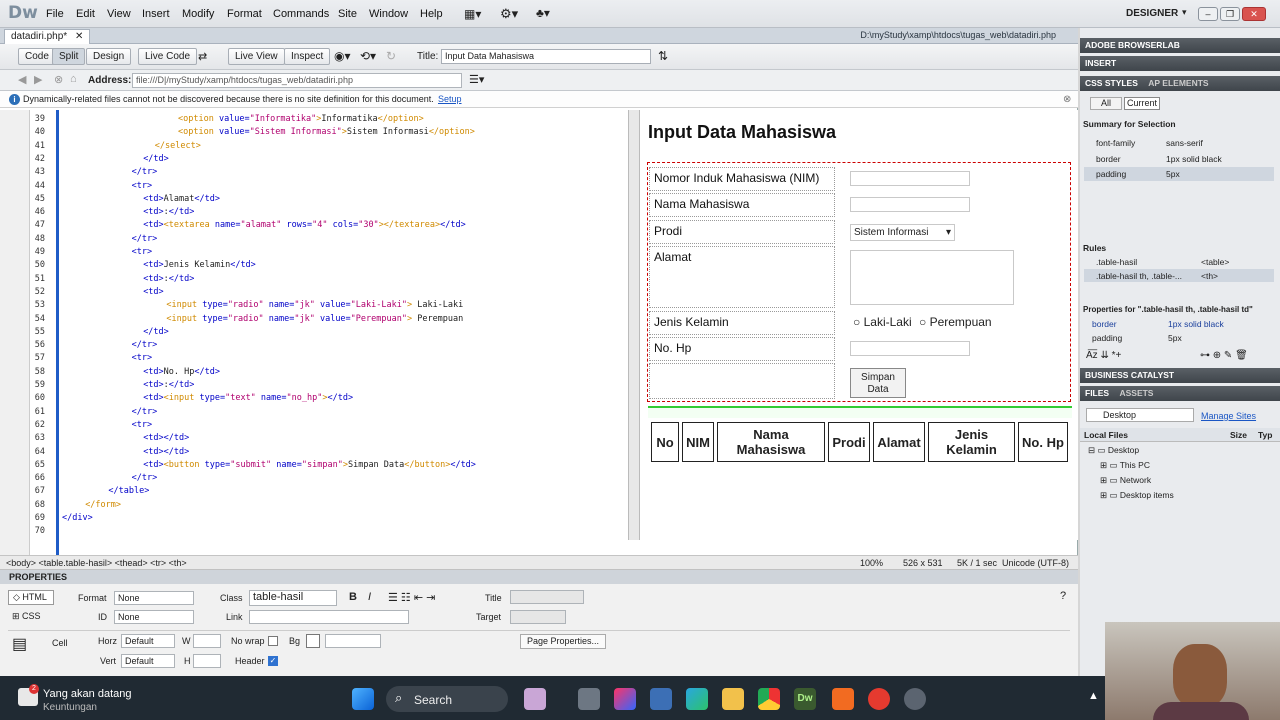 Image resolution: width=1280 pixels, height=720 pixels. I want to click on code-line: <td>Alamat</td>, so click(181, 199).